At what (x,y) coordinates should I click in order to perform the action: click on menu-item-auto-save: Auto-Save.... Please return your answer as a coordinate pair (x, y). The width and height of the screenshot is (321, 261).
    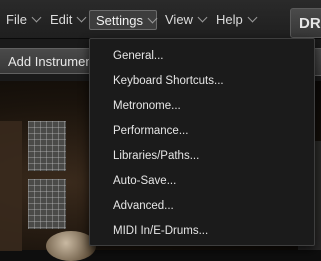
    Looking at the image, I should click on (144, 181).